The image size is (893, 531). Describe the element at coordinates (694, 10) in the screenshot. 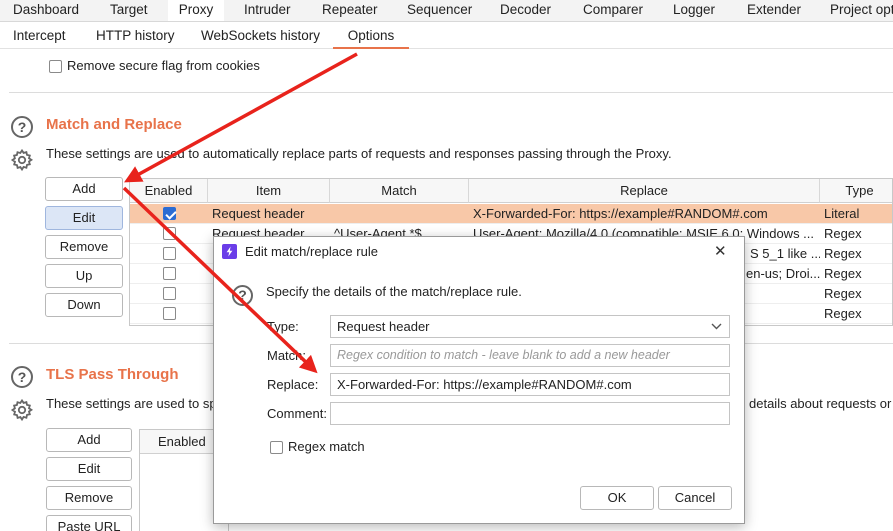

I see `tab-logger: Logger` at that location.